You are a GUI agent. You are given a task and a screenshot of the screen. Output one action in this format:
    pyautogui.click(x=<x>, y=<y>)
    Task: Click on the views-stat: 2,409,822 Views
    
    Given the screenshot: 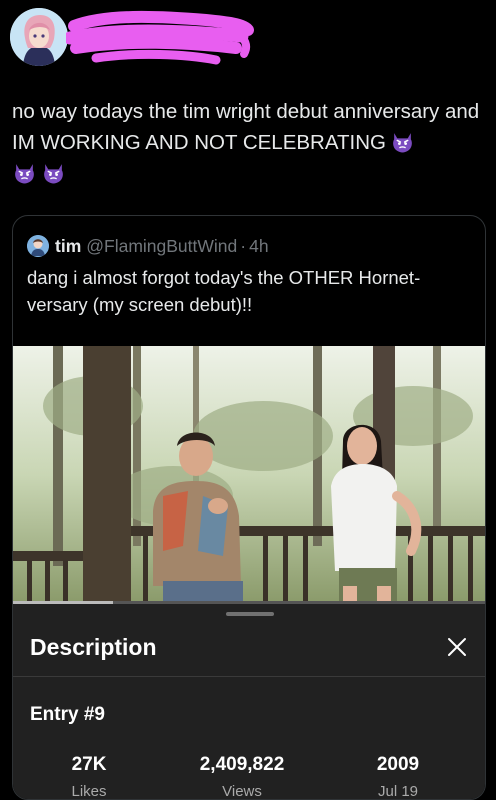 What is the action you would take?
    pyautogui.click(x=242, y=777)
    